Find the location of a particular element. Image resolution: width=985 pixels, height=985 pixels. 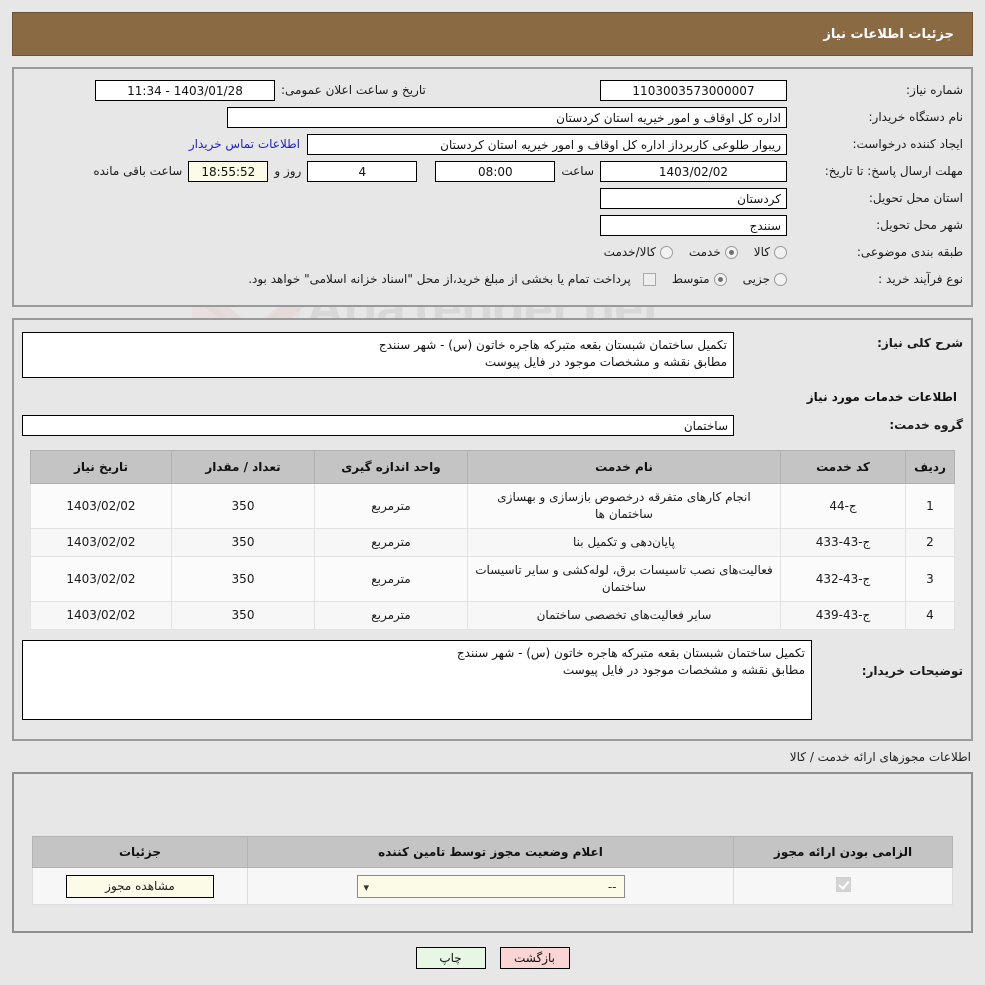

permit-status-value: -- is located at coordinates (612, 886).